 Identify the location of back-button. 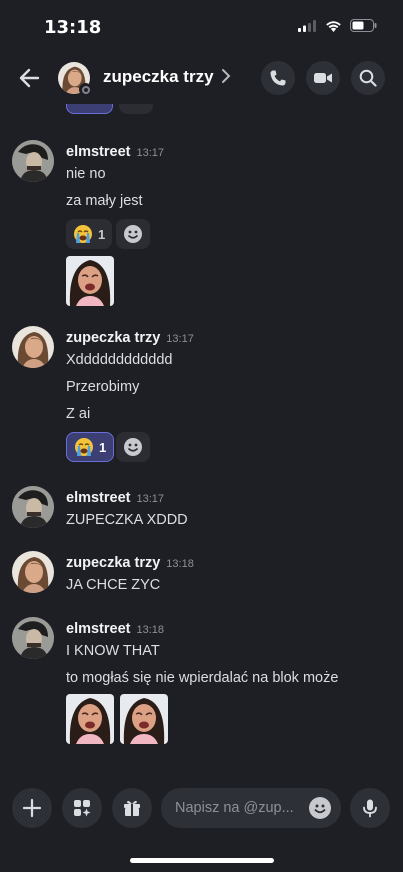
(30, 78).